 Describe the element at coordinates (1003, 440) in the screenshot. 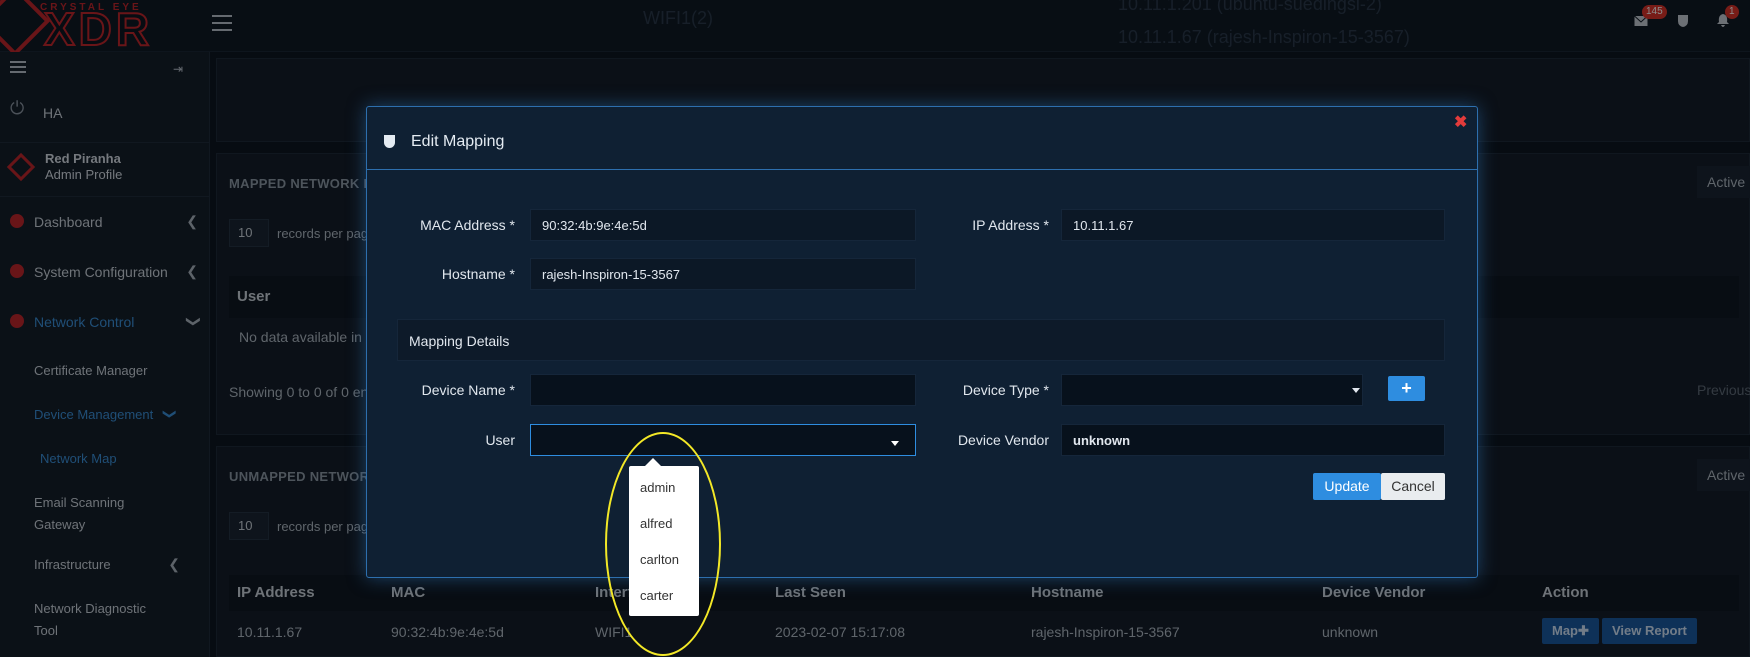

I see `device-vendor-label: Device Vendor` at that location.